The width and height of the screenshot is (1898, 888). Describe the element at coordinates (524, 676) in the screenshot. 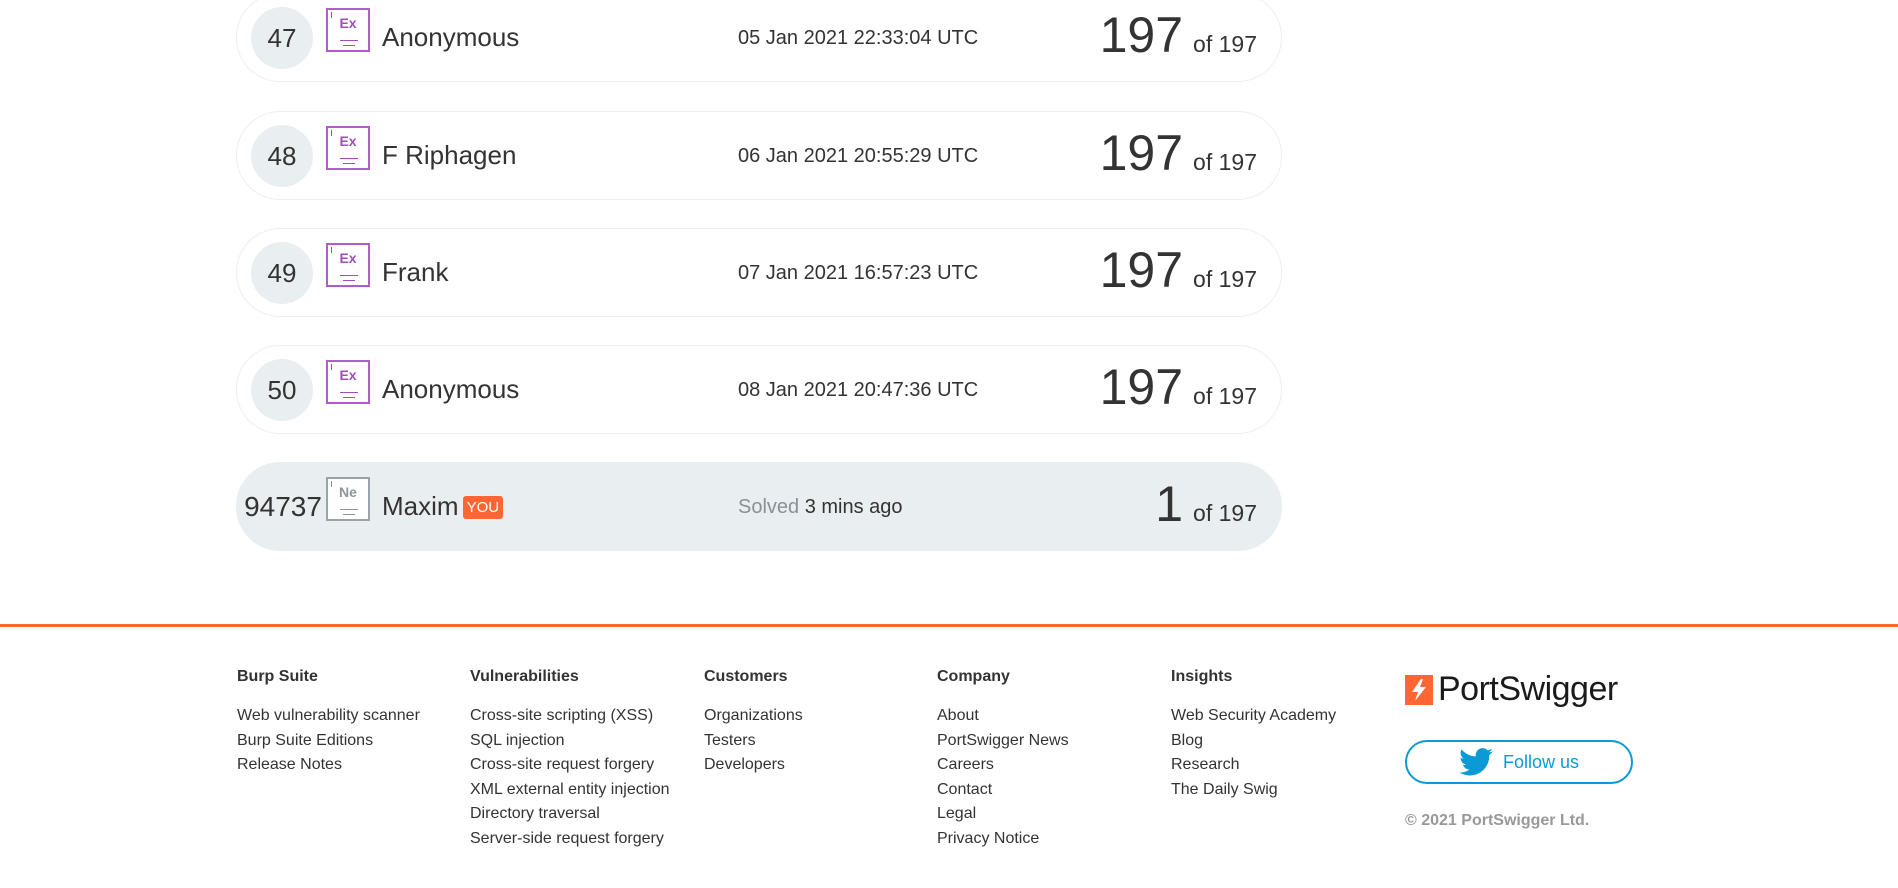

I see `footer-heading: Vulnerabilities` at that location.